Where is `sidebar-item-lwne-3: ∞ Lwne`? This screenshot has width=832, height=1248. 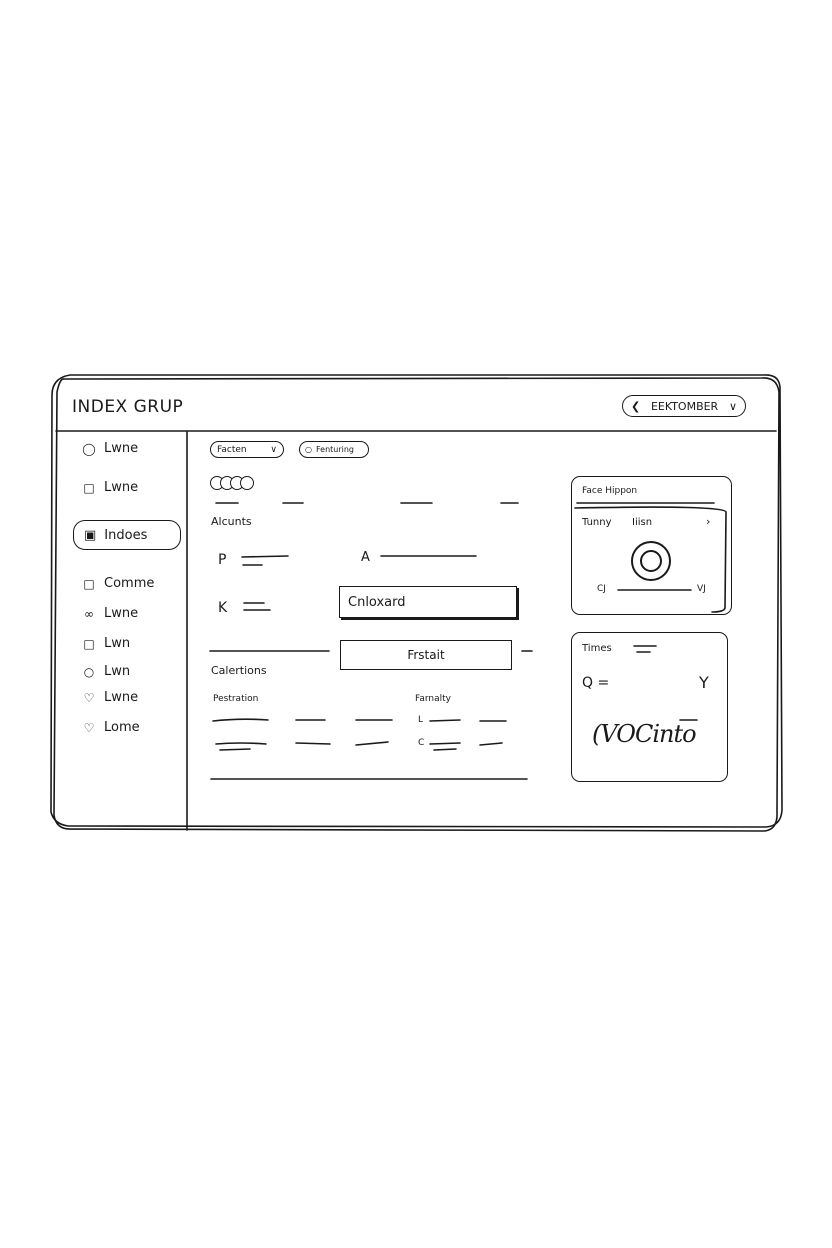
sidebar-item-lwne-3: ∞ Lwne is located at coordinates (110, 613).